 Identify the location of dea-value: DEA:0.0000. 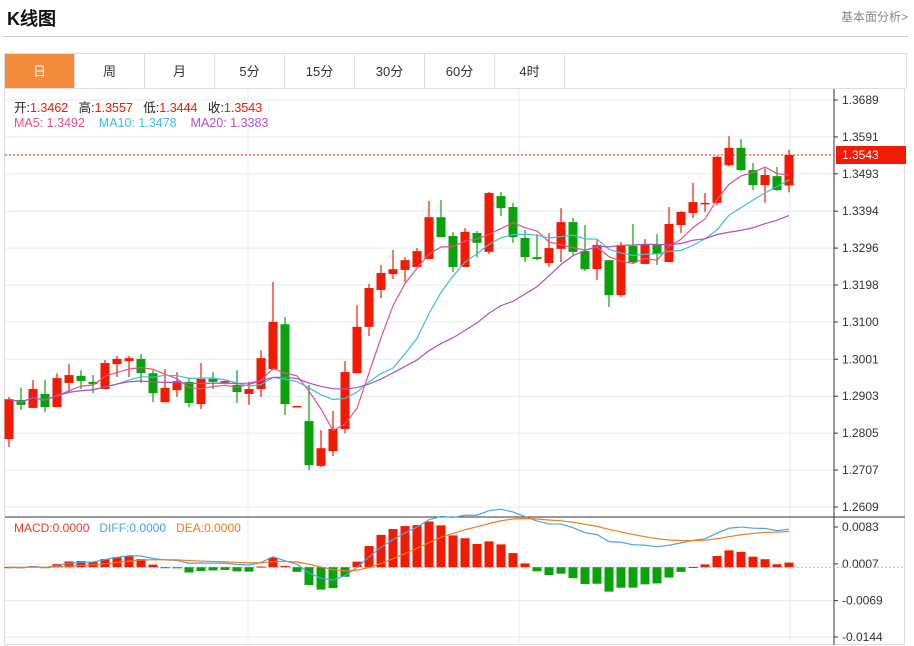
(208, 528).